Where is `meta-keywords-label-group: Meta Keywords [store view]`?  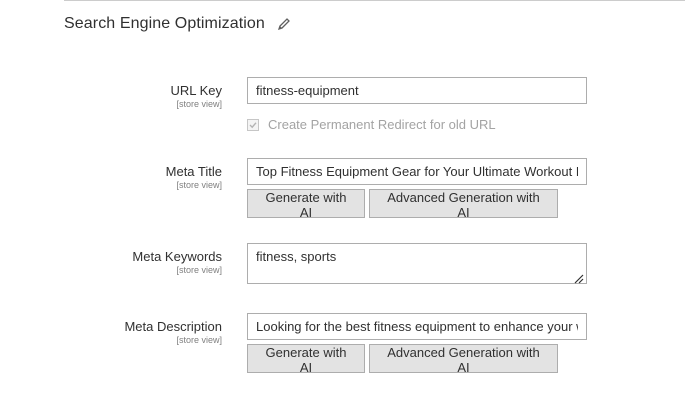
meta-keywords-label-group: Meta Keywords [store view] is located at coordinates (177, 262).